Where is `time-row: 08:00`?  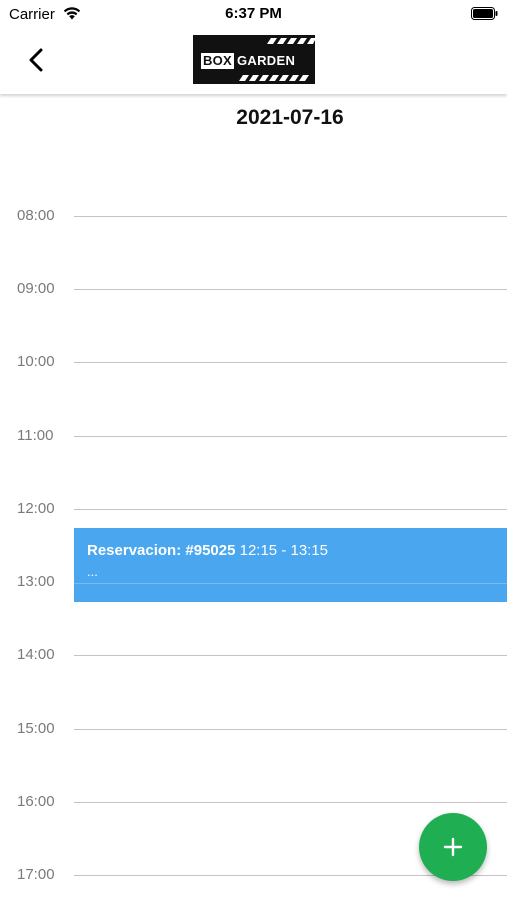
time-row: 08:00 is located at coordinates (253, 216).